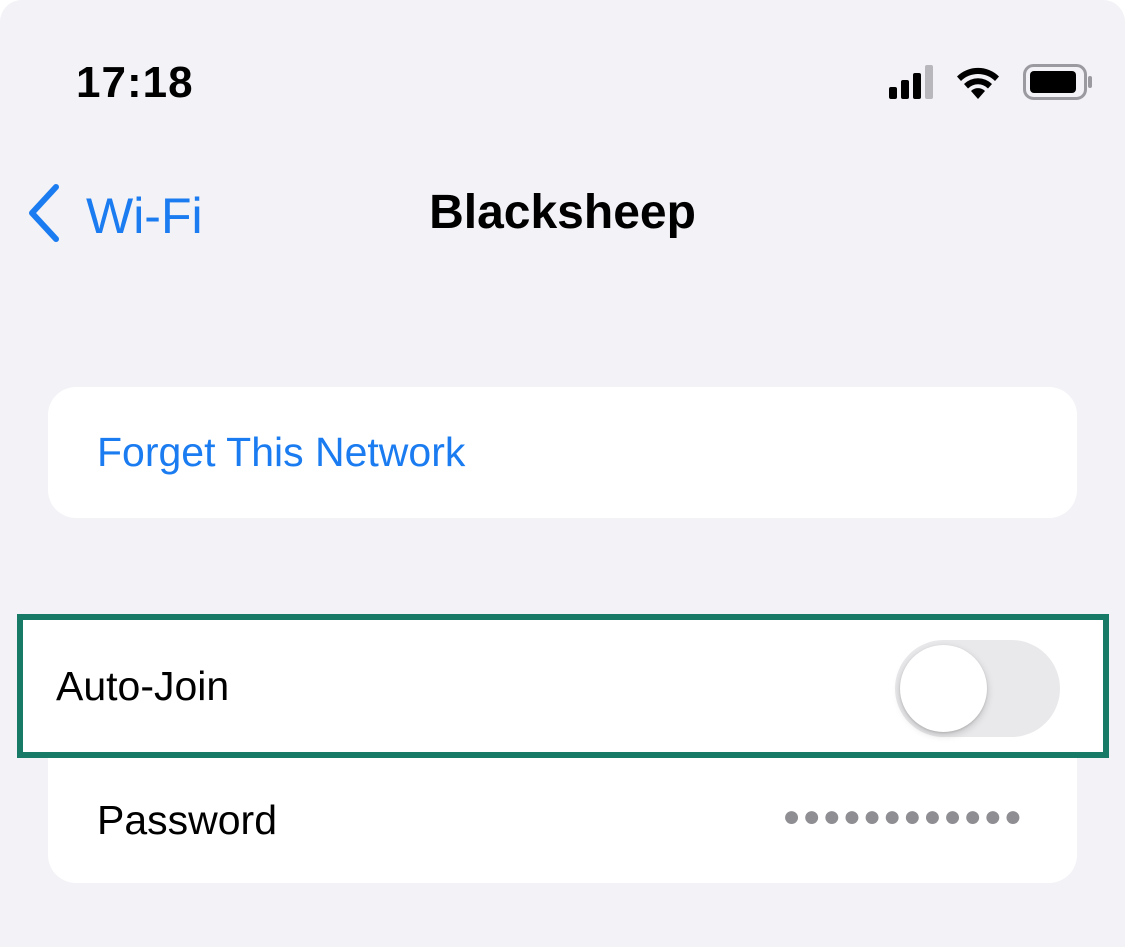 This screenshot has width=1125, height=947. I want to click on page-title: Blacksheep, so click(562, 212).